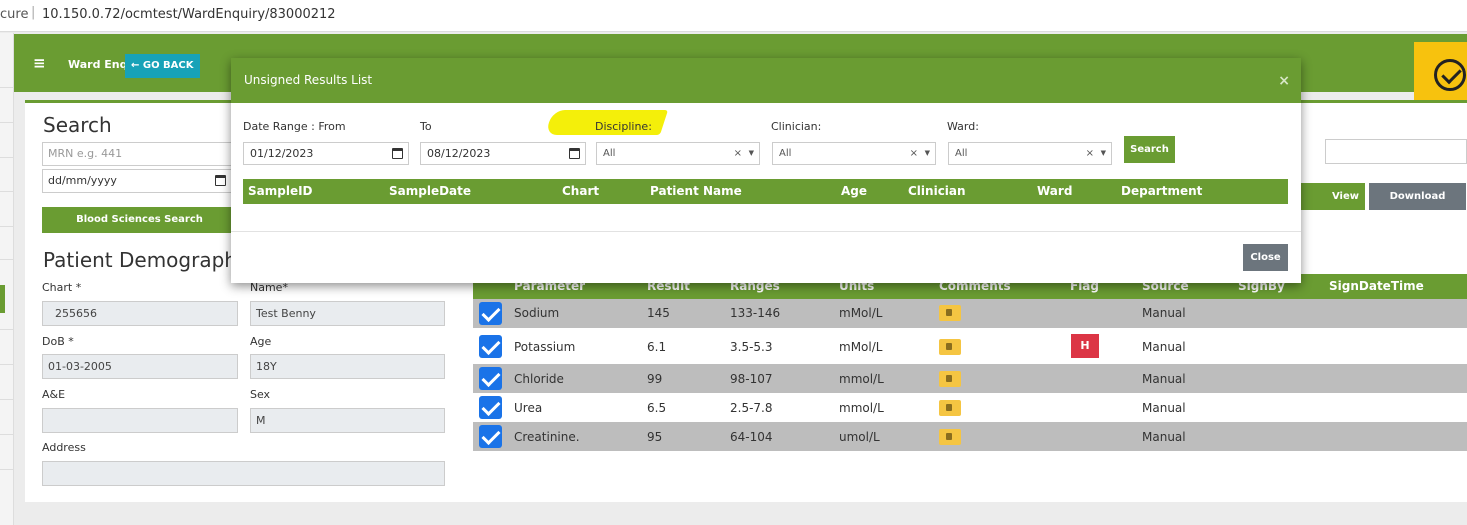 This screenshot has height=525, width=1467. I want to click on view-request-button: View Request, so click(1328, 206).